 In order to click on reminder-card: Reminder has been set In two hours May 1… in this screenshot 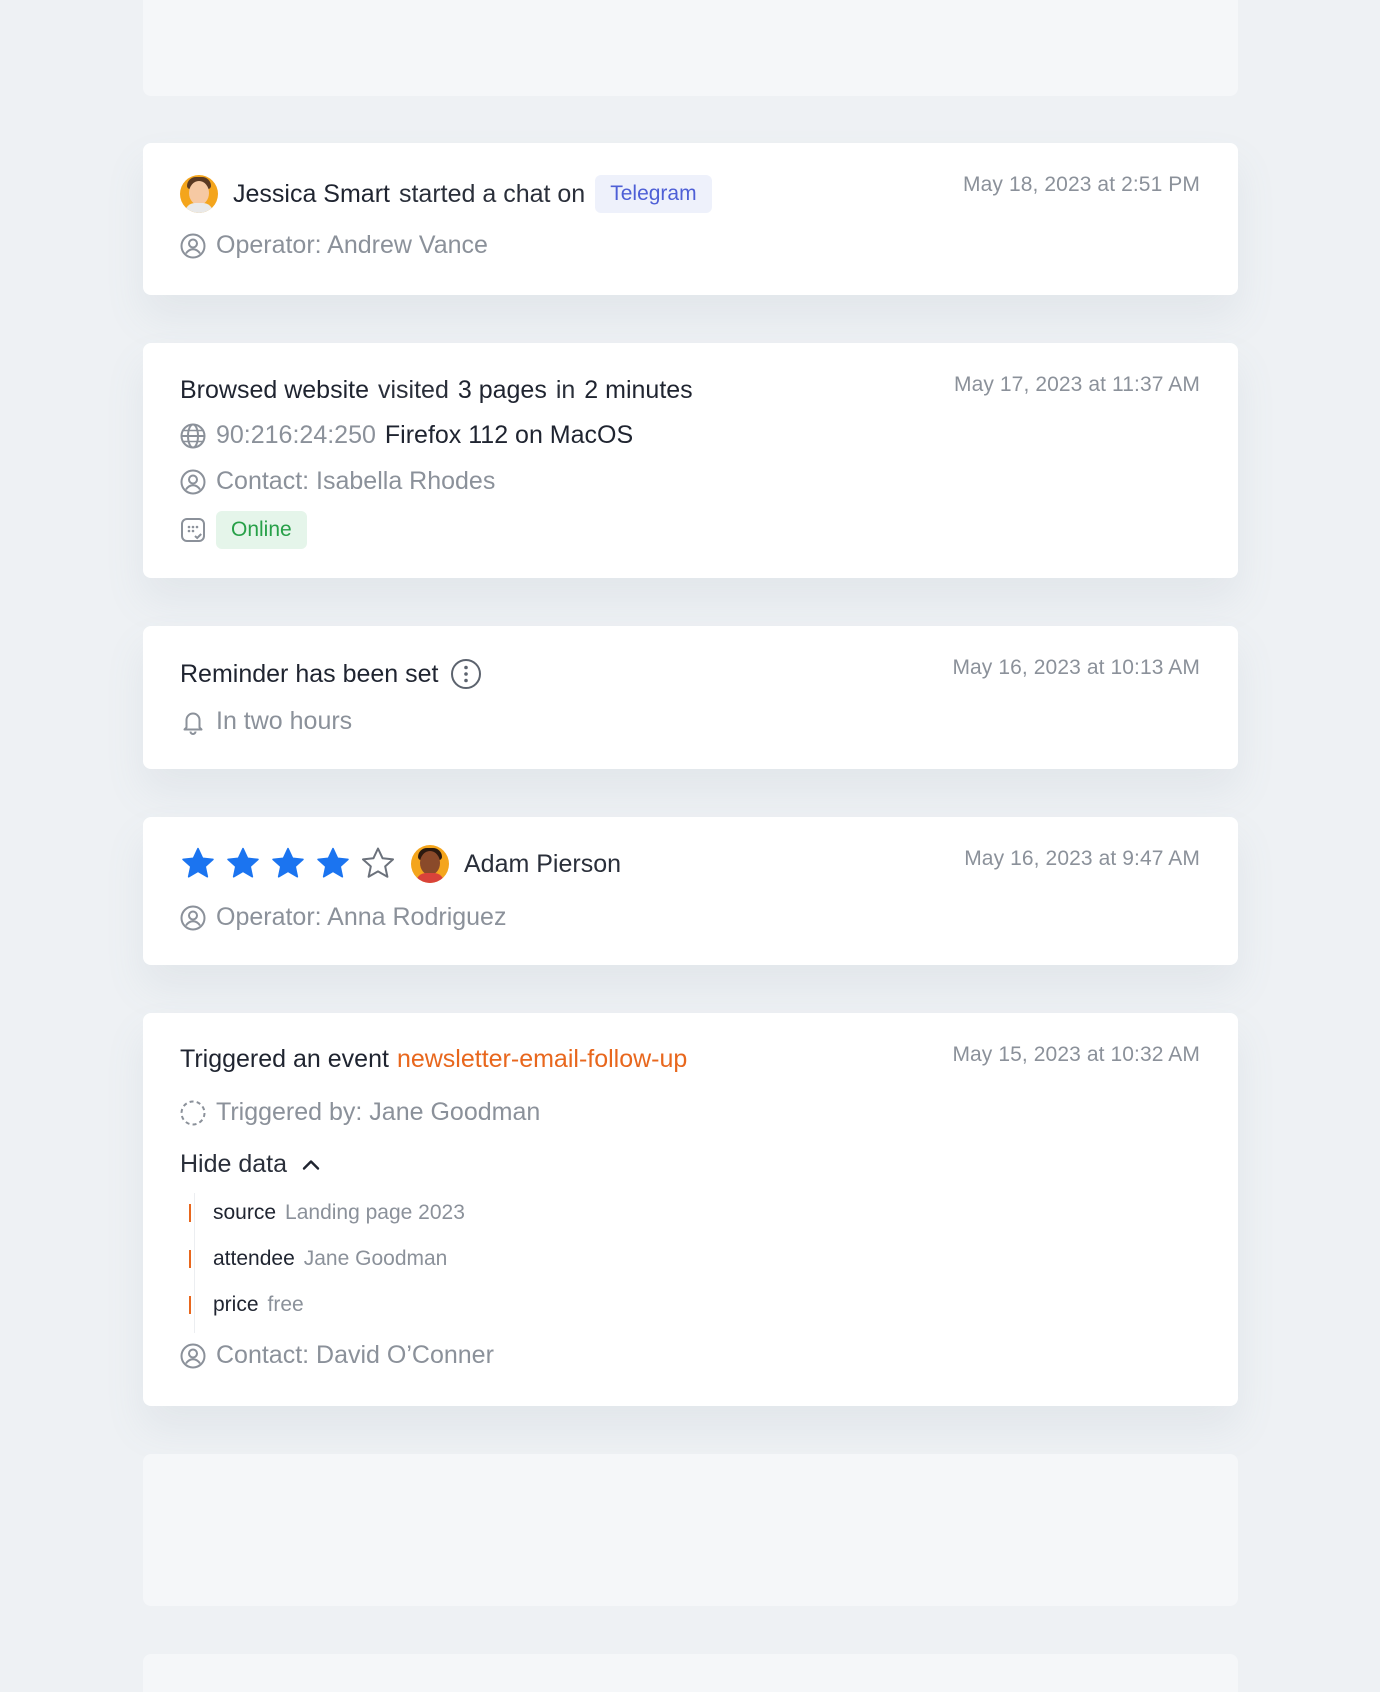, I will do `click(690, 697)`.